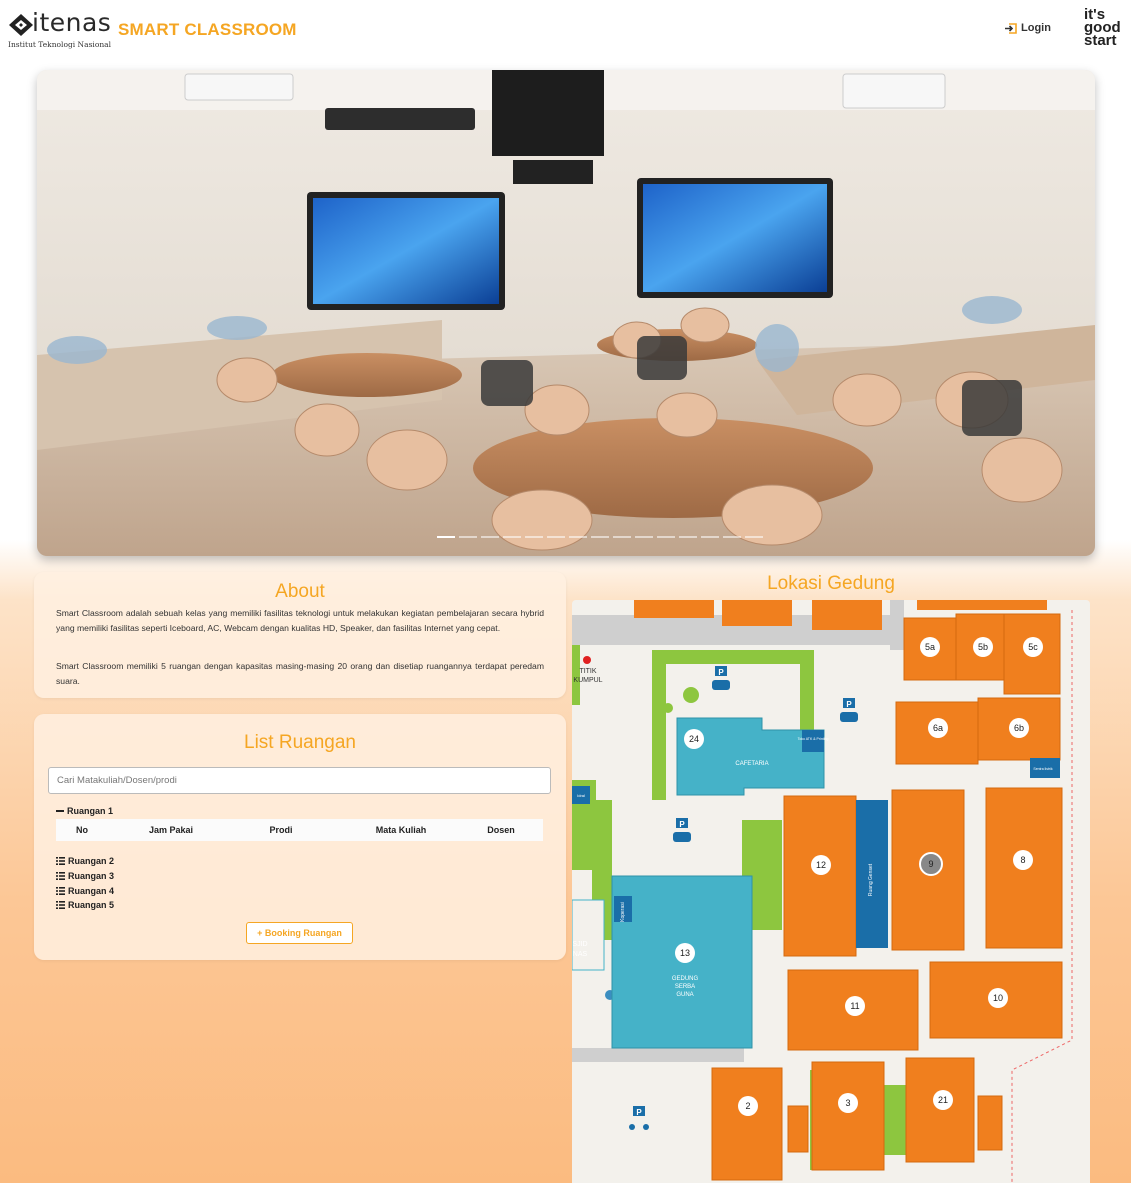 The image size is (1131, 1183). What do you see at coordinates (1106, 30) in the screenshot?
I see `its-a-good-start-logo: it's good start` at bounding box center [1106, 30].